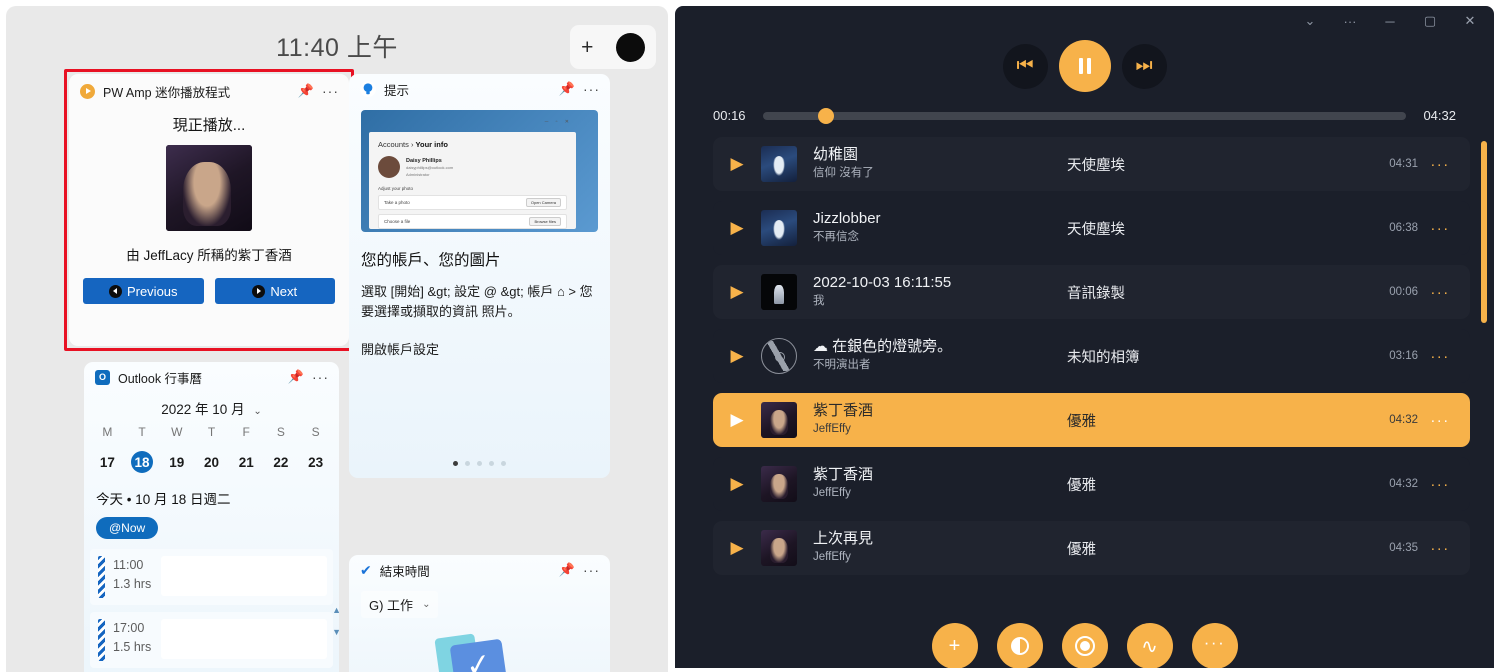 Image resolution: width=1500 pixels, height=672 pixels. I want to click on track-title: 幼稚園, so click(836, 154).